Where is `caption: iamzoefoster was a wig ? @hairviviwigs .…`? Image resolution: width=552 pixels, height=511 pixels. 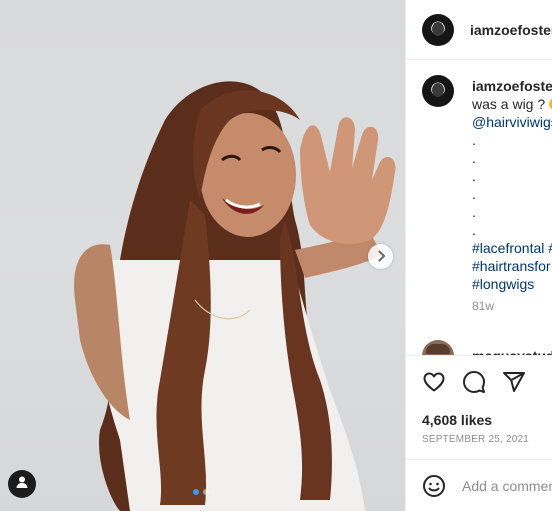
caption: iamzoefoster was a wig ? @hairviviwigs .… is located at coordinates (487, 195).